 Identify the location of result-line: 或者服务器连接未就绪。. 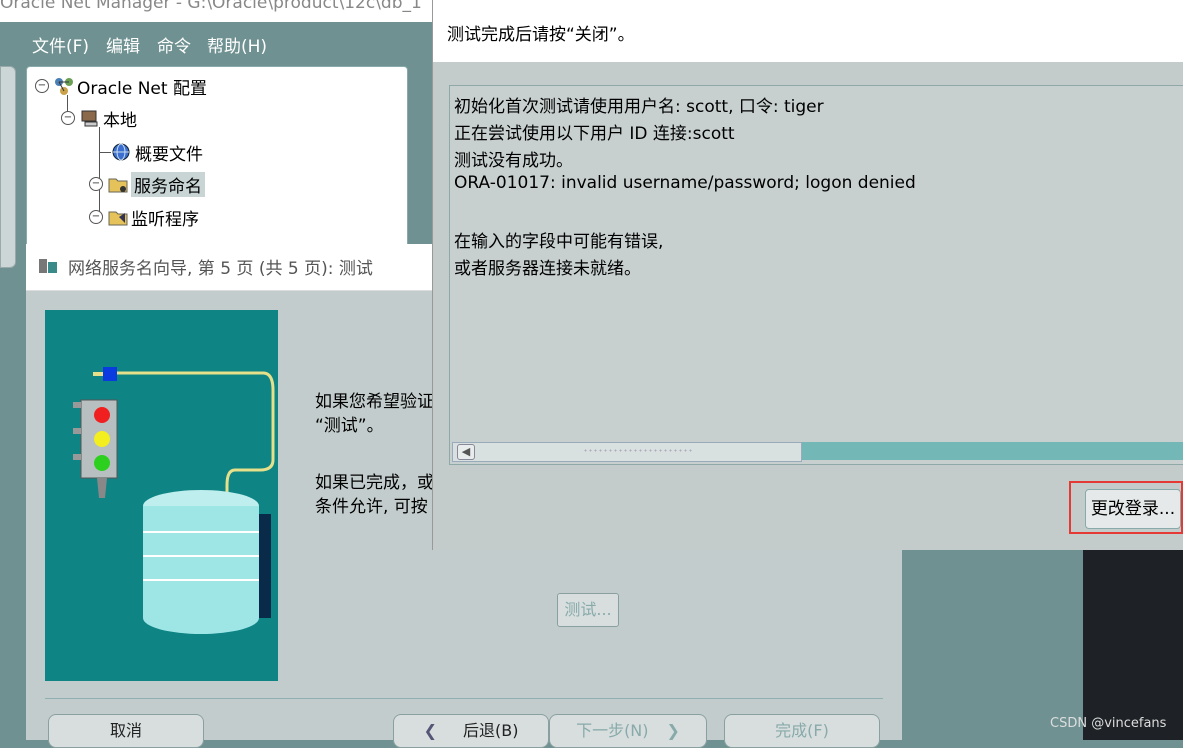
(547, 269).